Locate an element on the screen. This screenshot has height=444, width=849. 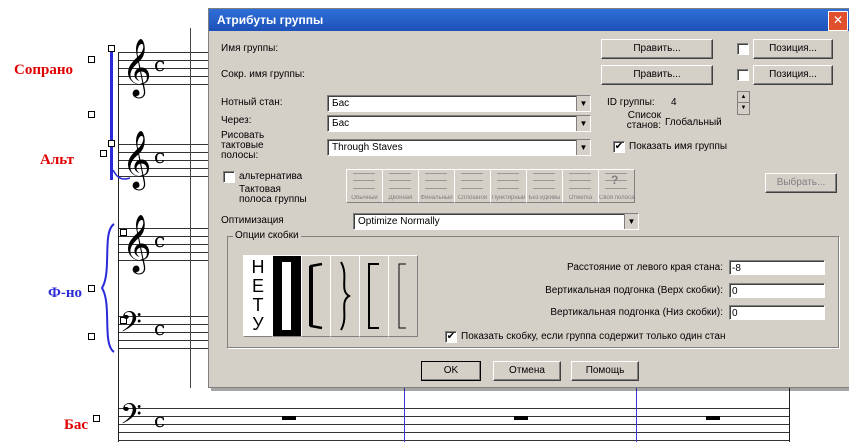
cancel-button: Отмена is located at coordinates (527, 371).